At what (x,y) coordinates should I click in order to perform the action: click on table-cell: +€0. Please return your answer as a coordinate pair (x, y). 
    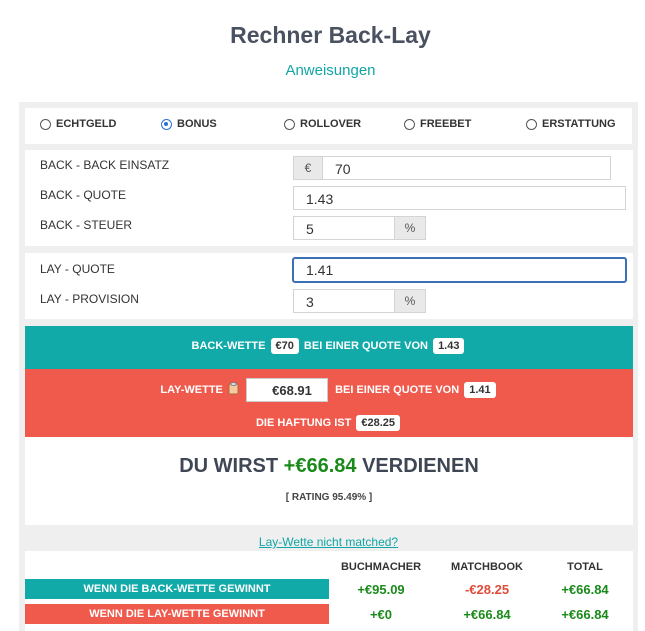
    Looking at the image, I should click on (381, 614).